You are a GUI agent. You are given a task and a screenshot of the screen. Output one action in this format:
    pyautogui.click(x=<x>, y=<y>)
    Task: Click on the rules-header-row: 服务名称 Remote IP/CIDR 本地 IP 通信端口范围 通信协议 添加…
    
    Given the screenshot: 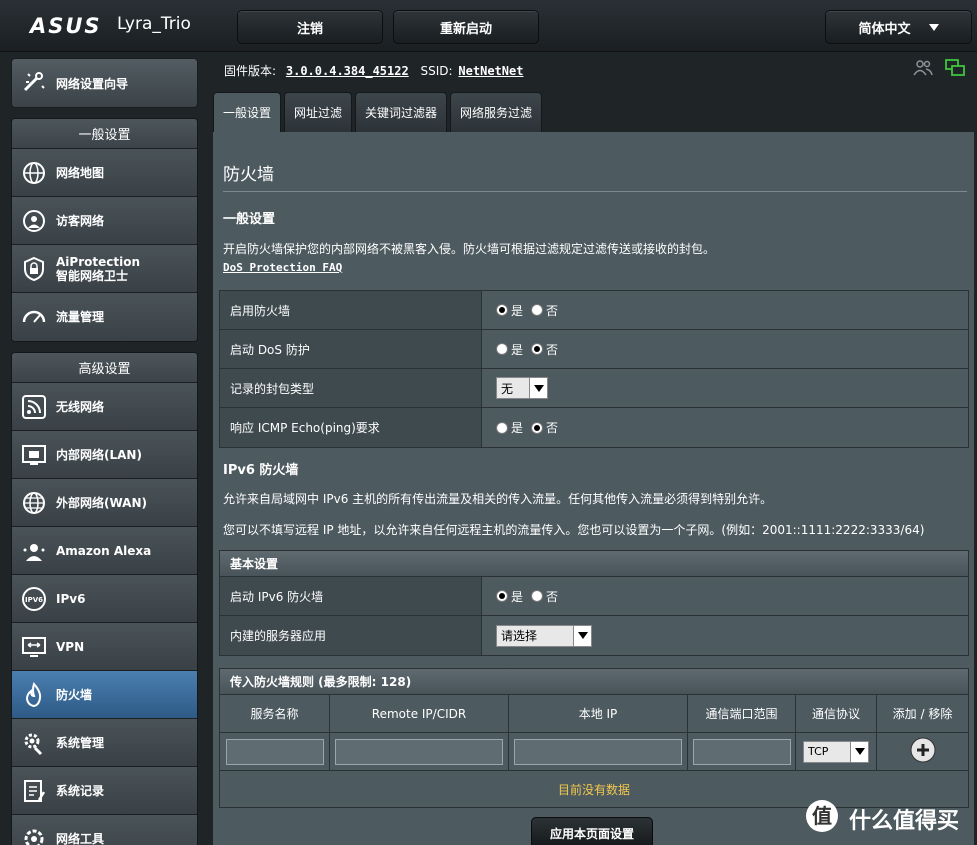 What is the action you would take?
    pyautogui.click(x=594, y=714)
    